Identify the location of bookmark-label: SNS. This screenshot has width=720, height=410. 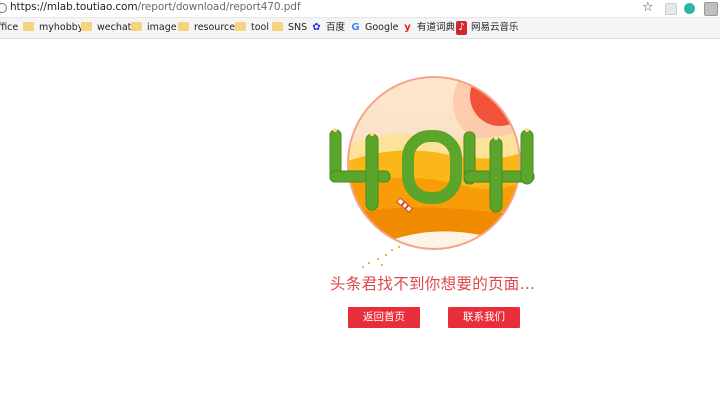
(298, 27).